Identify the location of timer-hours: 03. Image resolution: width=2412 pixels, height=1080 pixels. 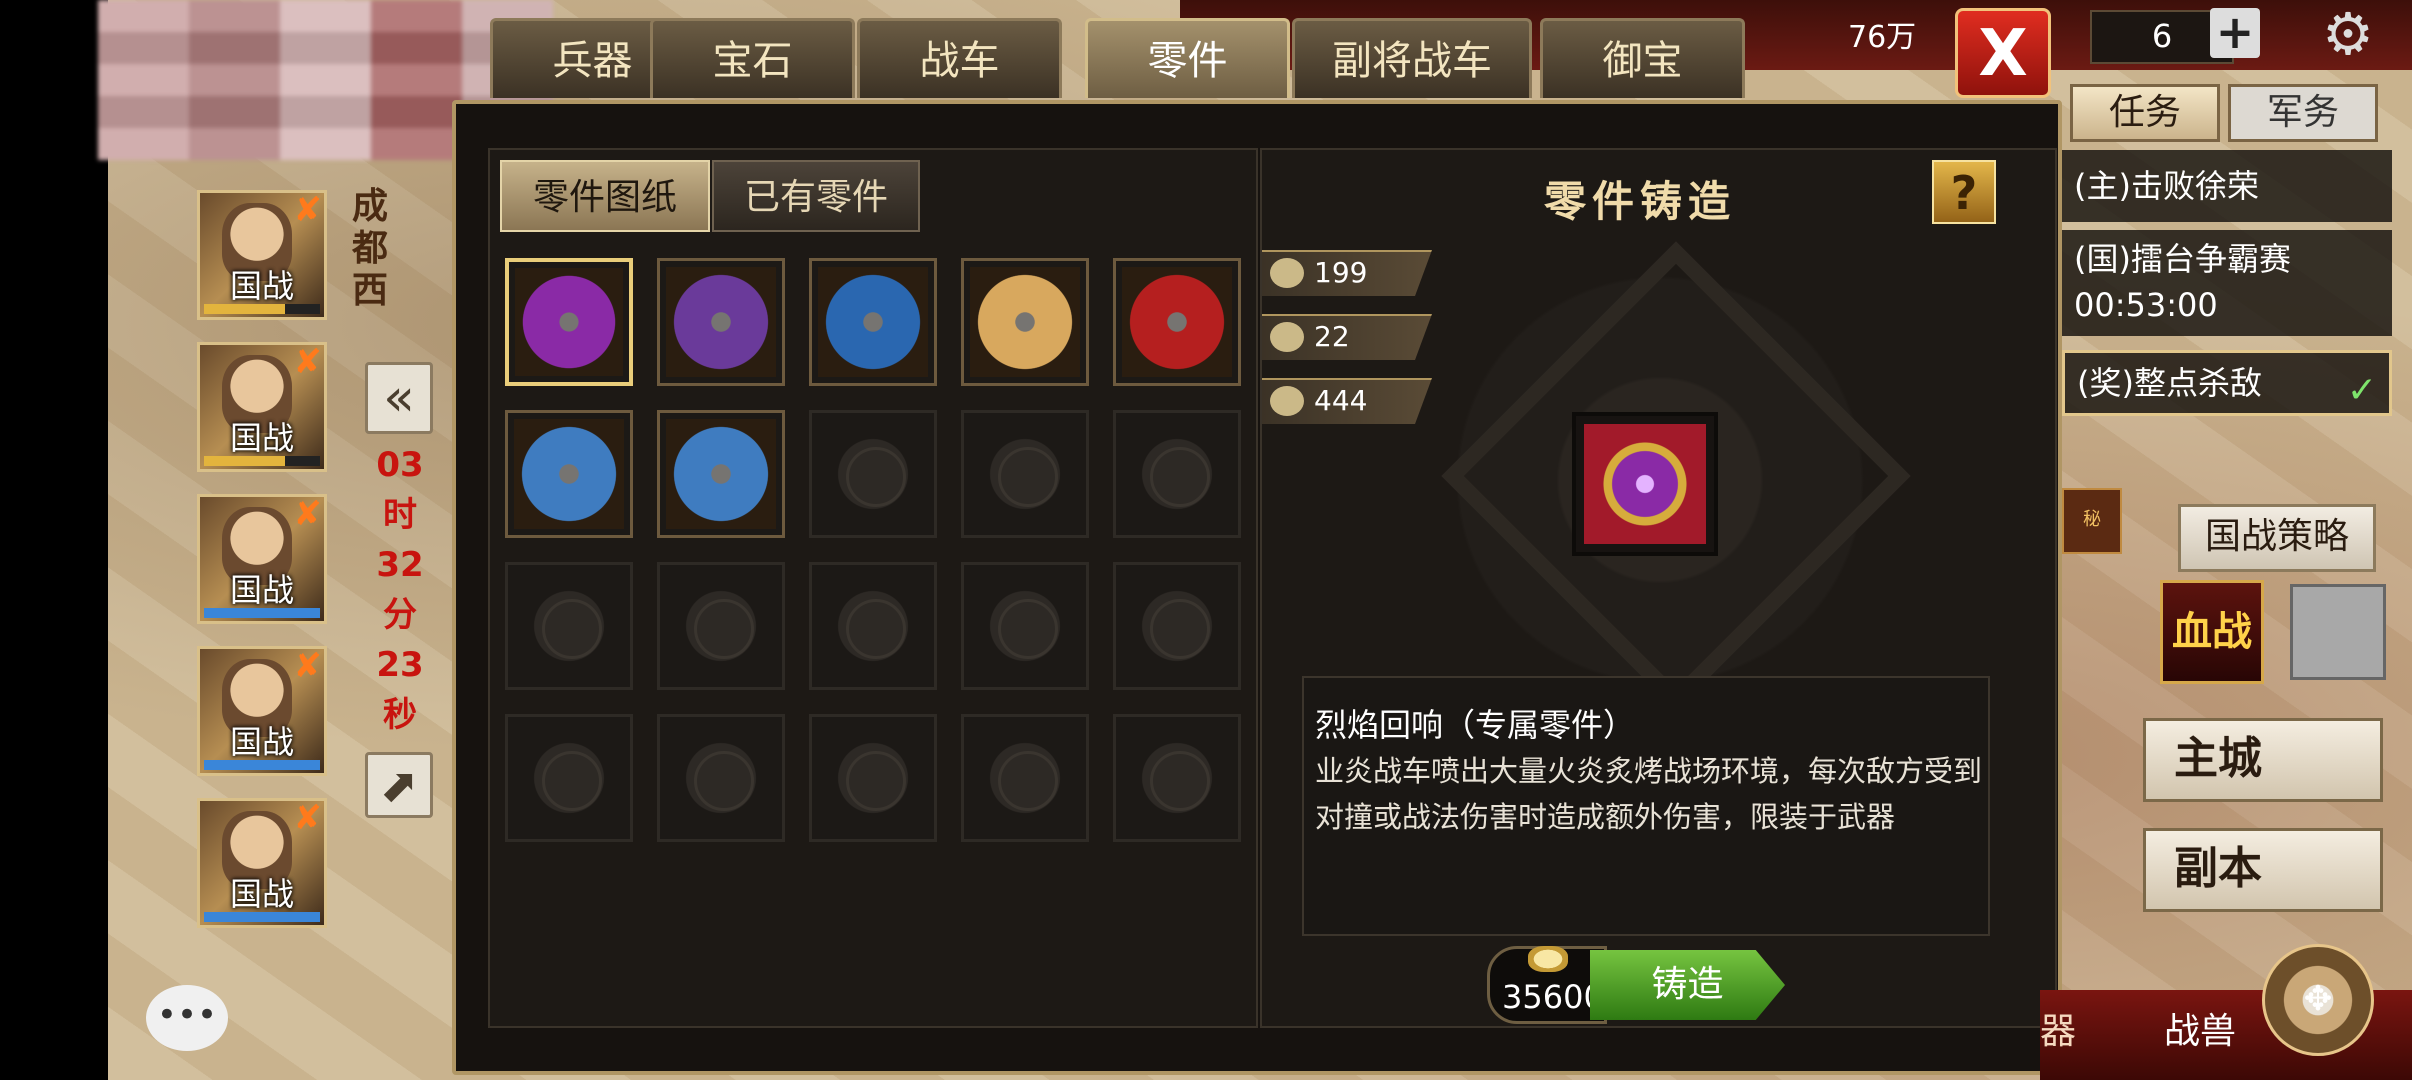
(400, 465).